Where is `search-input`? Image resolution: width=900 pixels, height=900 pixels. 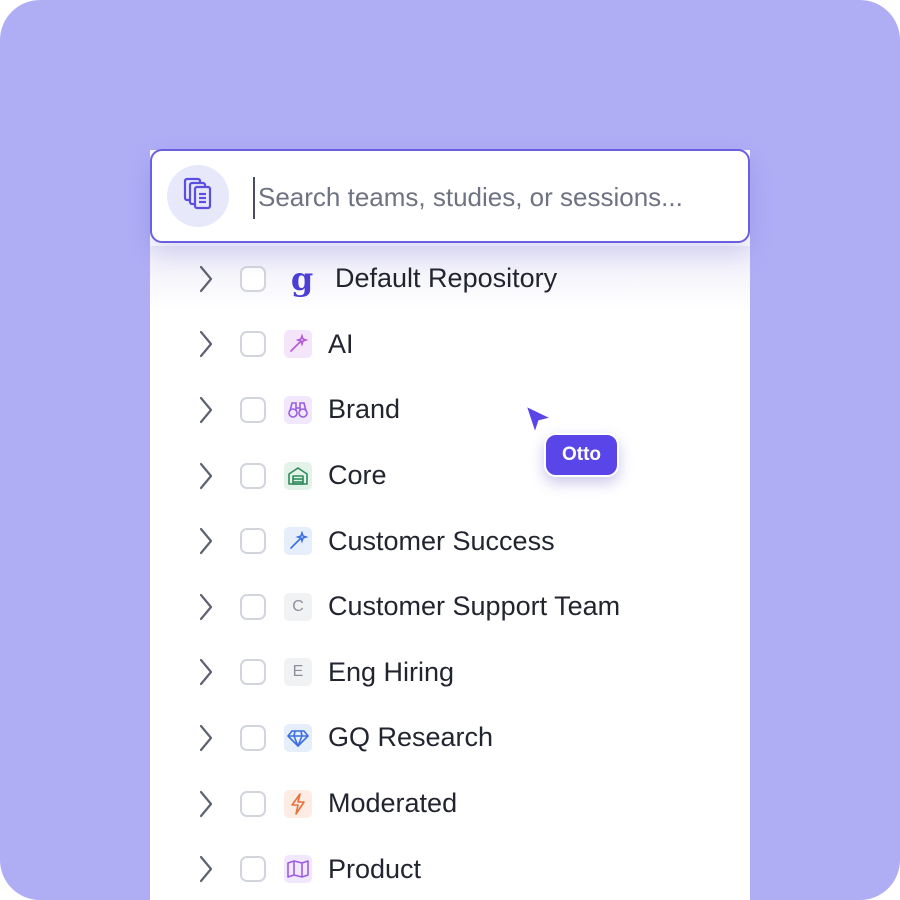 search-input is located at coordinates (493, 197).